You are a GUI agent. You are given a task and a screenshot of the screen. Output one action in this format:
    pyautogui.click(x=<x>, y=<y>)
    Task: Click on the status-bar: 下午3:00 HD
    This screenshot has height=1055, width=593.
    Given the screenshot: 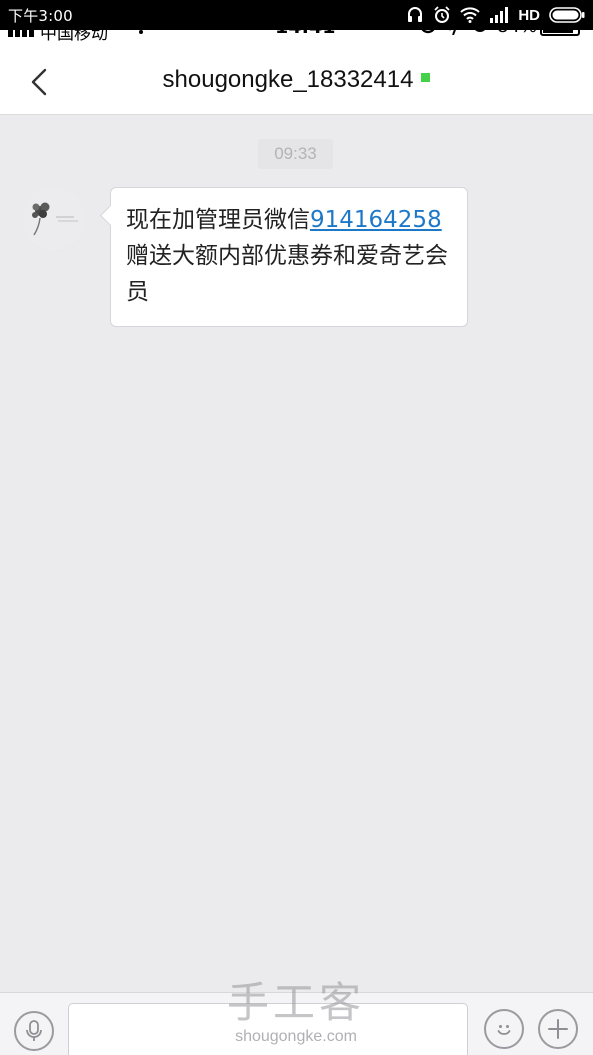 What is the action you would take?
    pyautogui.click(x=296, y=15)
    